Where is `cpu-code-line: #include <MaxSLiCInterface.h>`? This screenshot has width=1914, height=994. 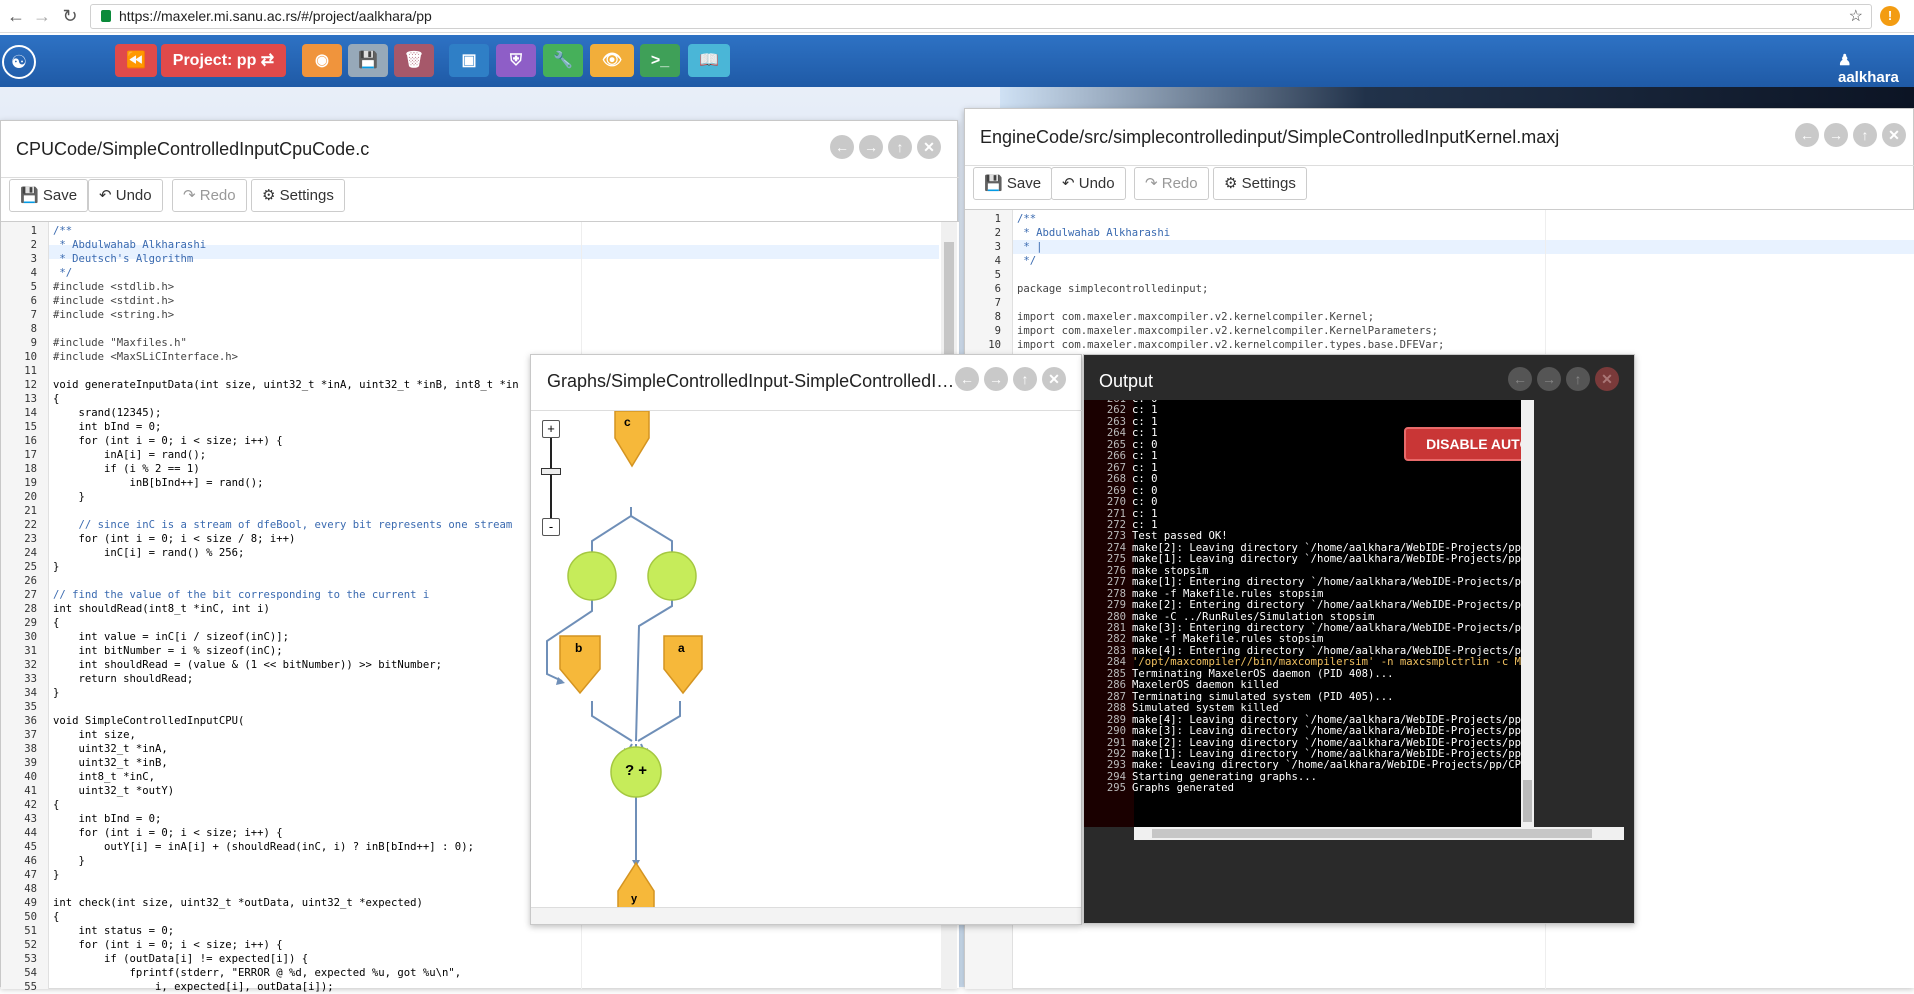
cpu-code-line: #include <MaxSLiCInterface.h> is located at coordinates (145, 357).